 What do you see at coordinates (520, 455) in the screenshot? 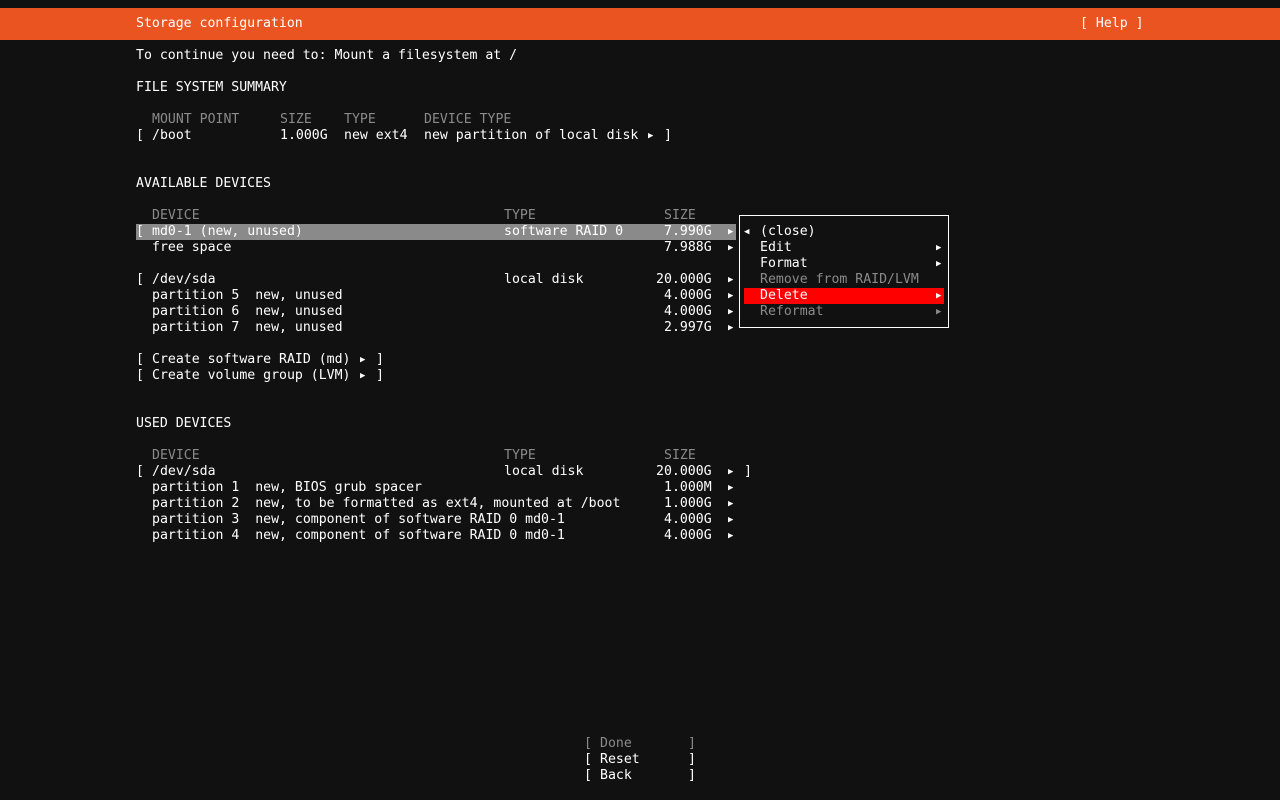
I see `used-col-type: TYPE` at bounding box center [520, 455].